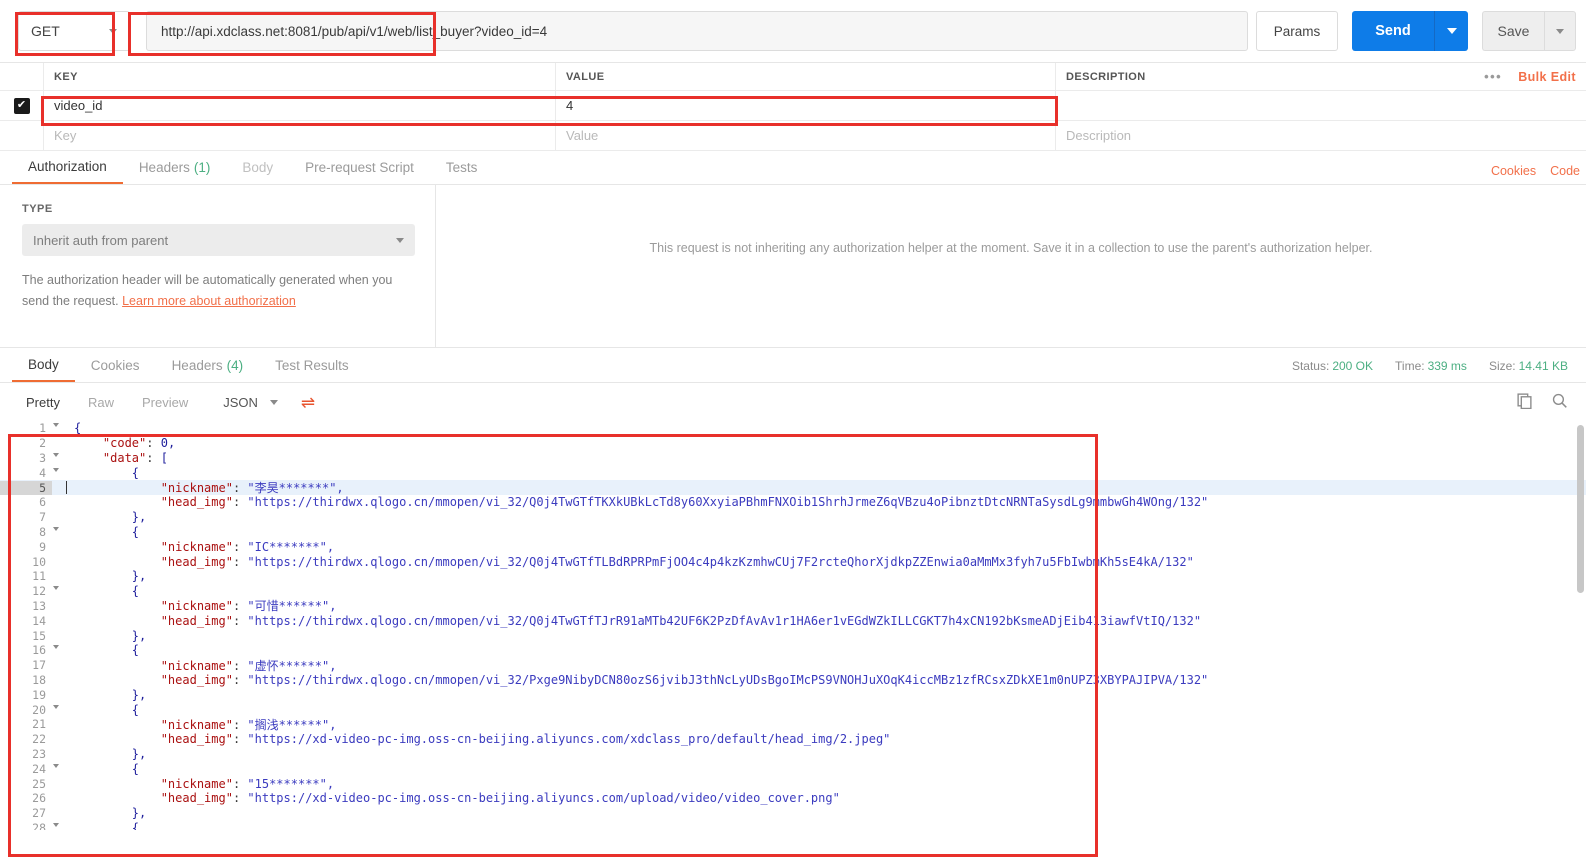 The height and width of the screenshot is (857, 1586). What do you see at coordinates (1332, 366) in the screenshot?
I see `status-badge: Status: 200 OK` at bounding box center [1332, 366].